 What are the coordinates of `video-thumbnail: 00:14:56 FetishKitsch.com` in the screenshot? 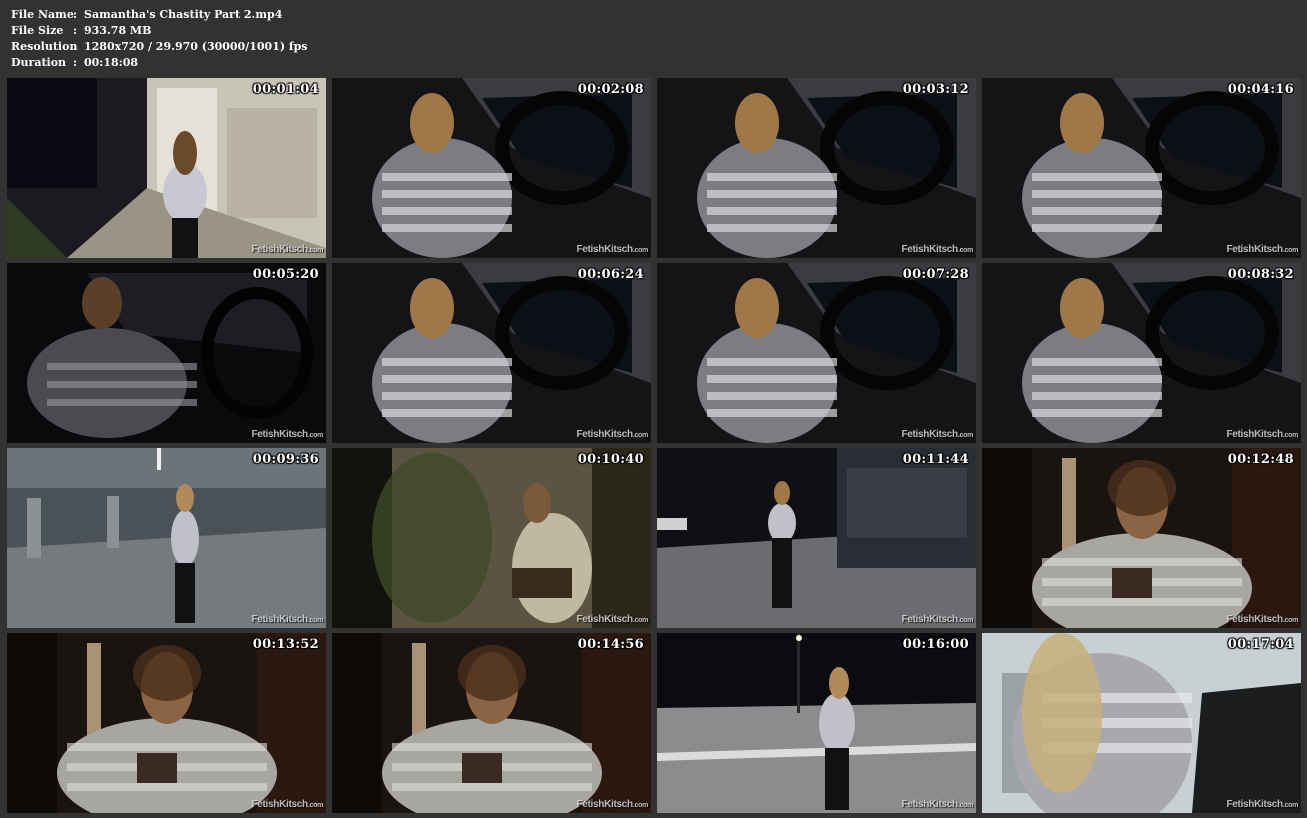 It's located at (491, 723).